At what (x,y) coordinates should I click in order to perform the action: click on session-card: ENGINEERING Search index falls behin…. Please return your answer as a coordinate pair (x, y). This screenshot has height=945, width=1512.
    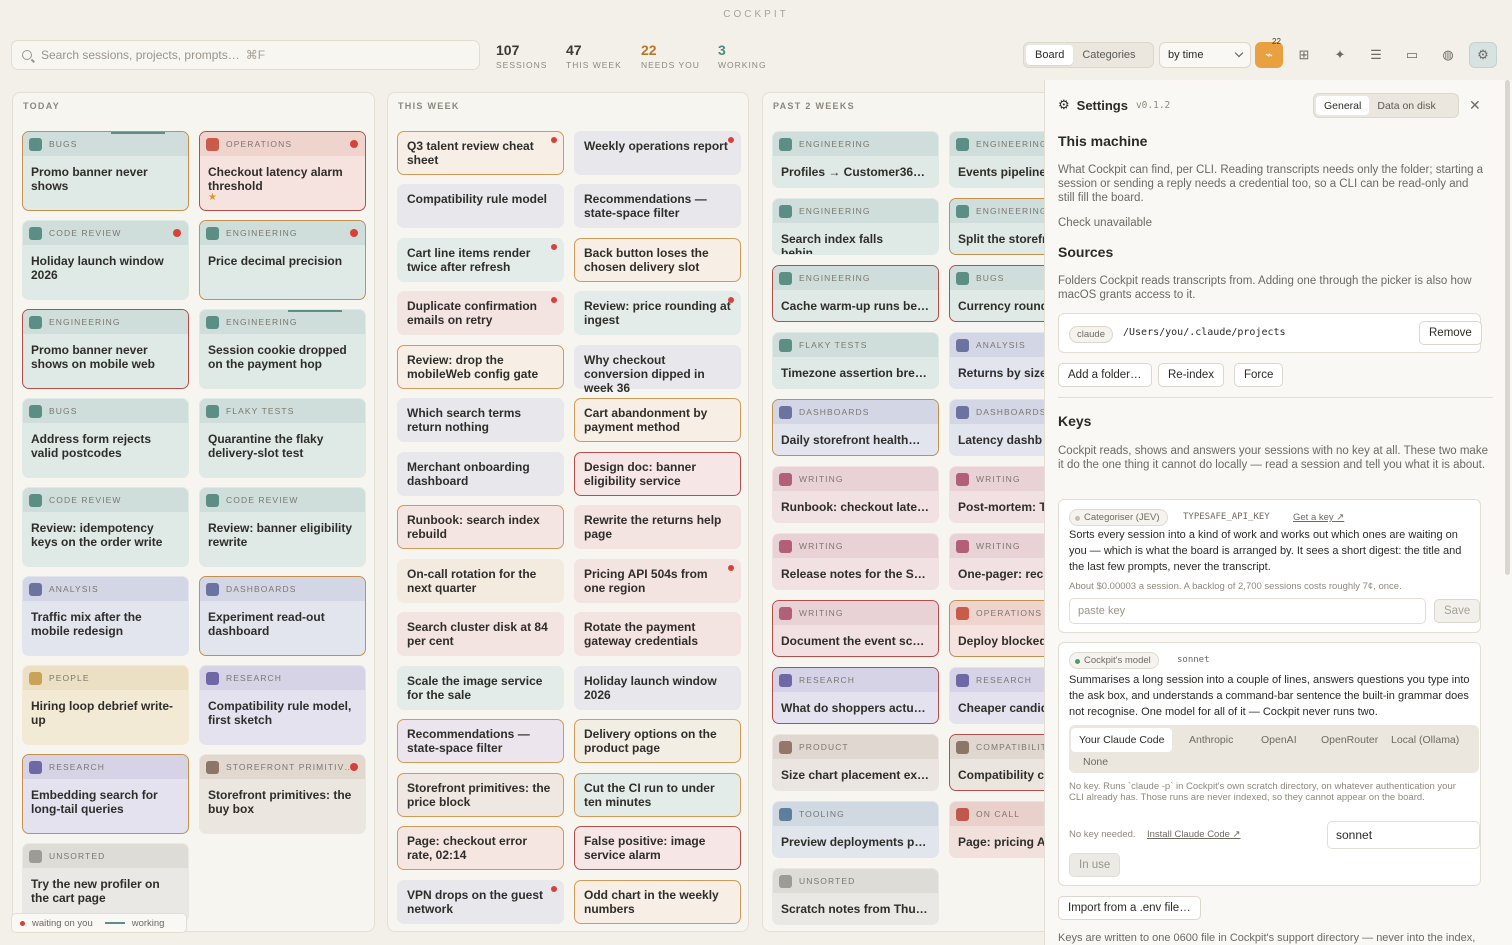
    Looking at the image, I should click on (855, 226).